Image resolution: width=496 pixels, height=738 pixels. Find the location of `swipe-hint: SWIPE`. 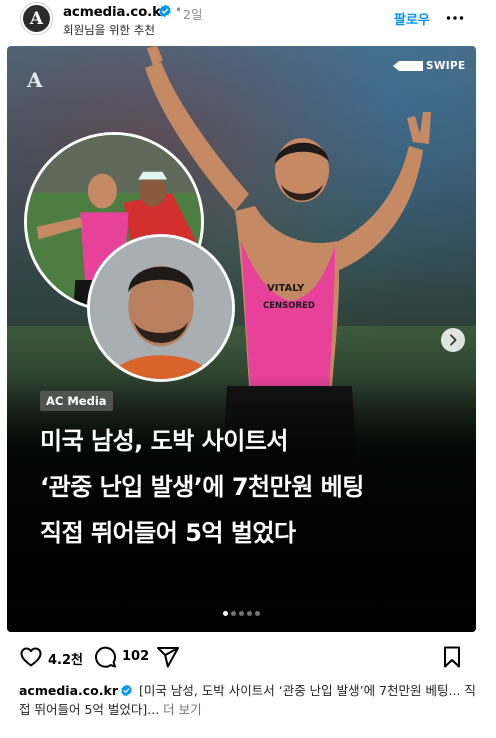

swipe-hint: SWIPE is located at coordinates (429, 66).